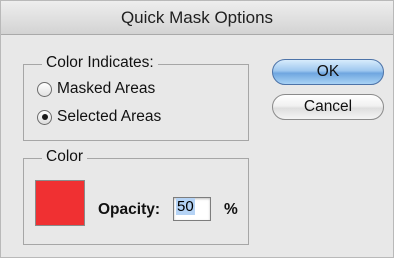 This screenshot has height=258, width=394. What do you see at coordinates (328, 72) in the screenshot?
I see `ok-button: OK` at bounding box center [328, 72].